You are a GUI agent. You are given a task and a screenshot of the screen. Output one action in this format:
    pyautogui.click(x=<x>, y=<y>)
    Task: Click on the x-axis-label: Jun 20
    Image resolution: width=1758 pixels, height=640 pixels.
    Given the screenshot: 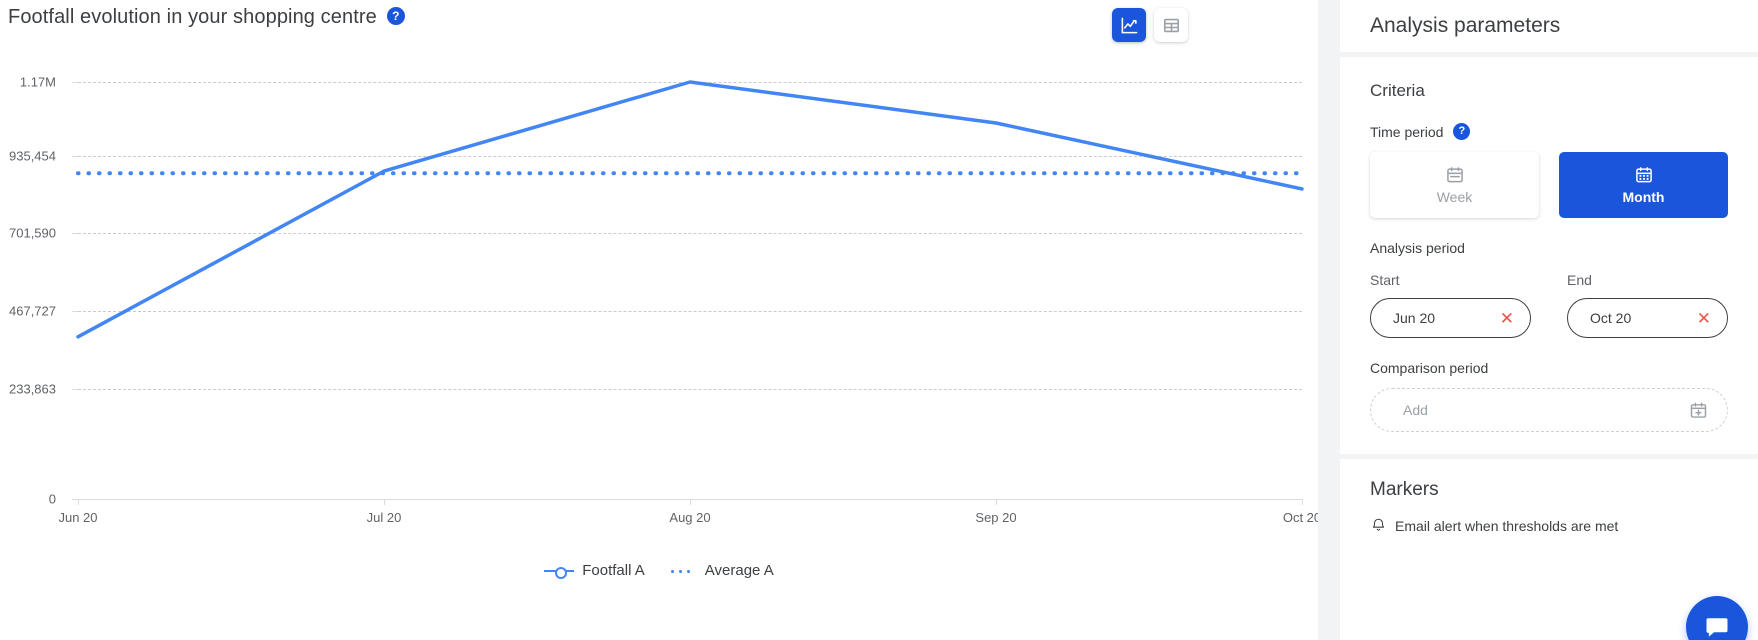 What is the action you would take?
    pyautogui.click(x=78, y=517)
    